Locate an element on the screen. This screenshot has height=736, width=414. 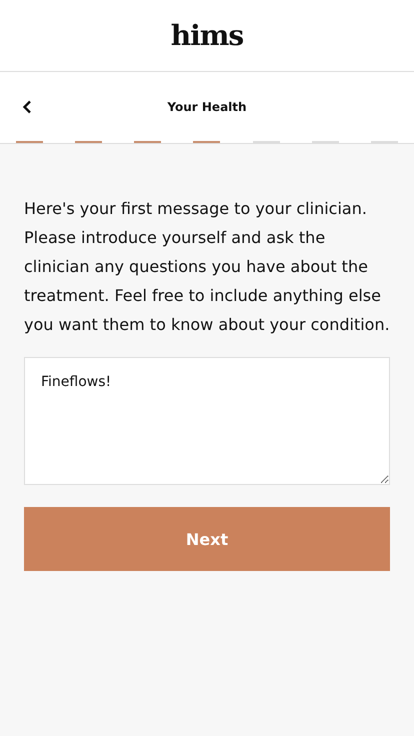
logo: hims is located at coordinates (207, 35).